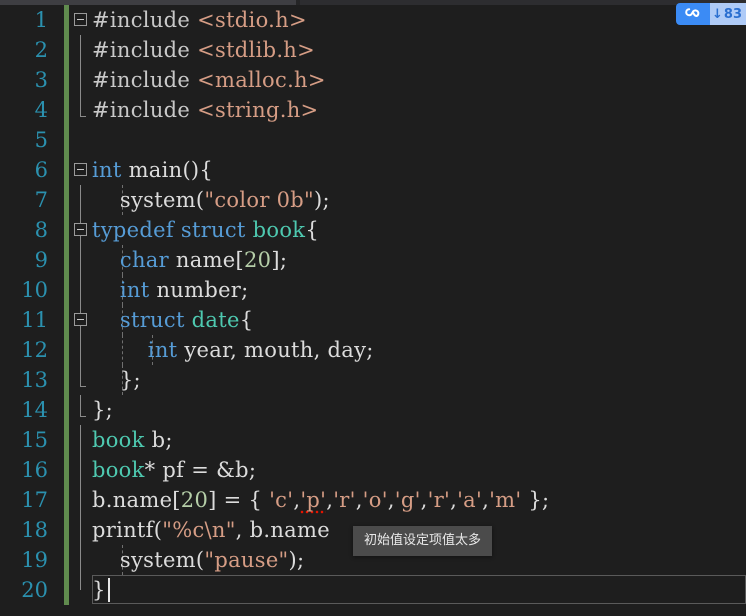  Describe the element at coordinates (172, 320) in the screenshot. I see `code-text: struct date{` at that location.